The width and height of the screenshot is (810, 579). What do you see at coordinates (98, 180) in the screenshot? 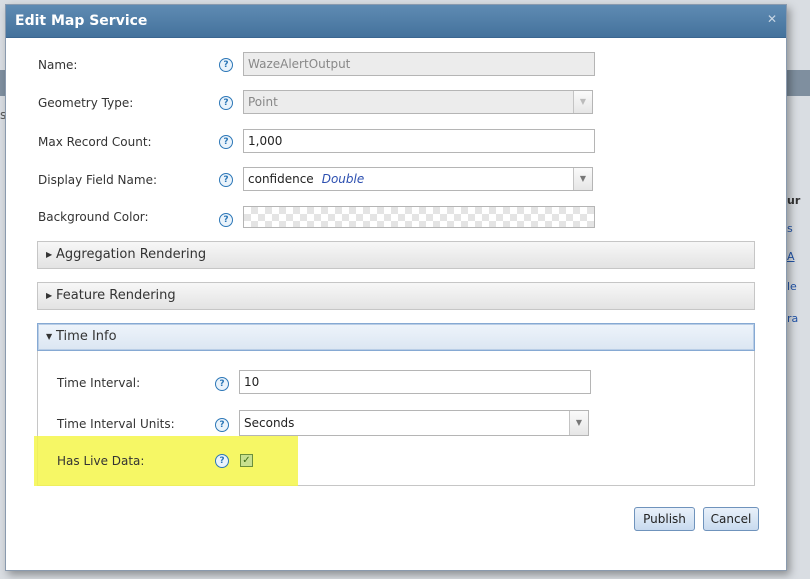
I see `display-field-name-label: Display Field Name:` at bounding box center [98, 180].